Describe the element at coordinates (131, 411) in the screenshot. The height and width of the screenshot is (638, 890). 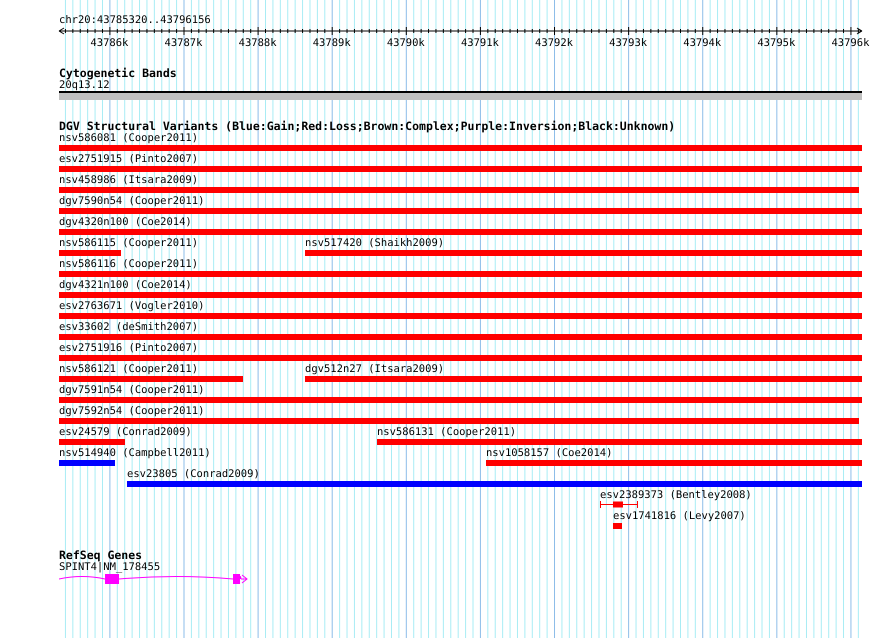
I see `variant-label: dgv7592n54 (Cooper2011)` at that location.